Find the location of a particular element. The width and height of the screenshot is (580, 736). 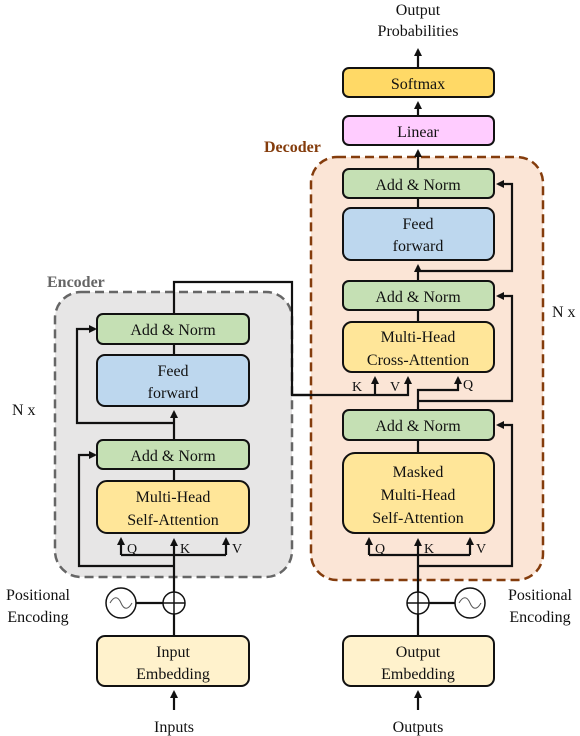

decoder-positional-line1: Positional is located at coordinates (540, 595).